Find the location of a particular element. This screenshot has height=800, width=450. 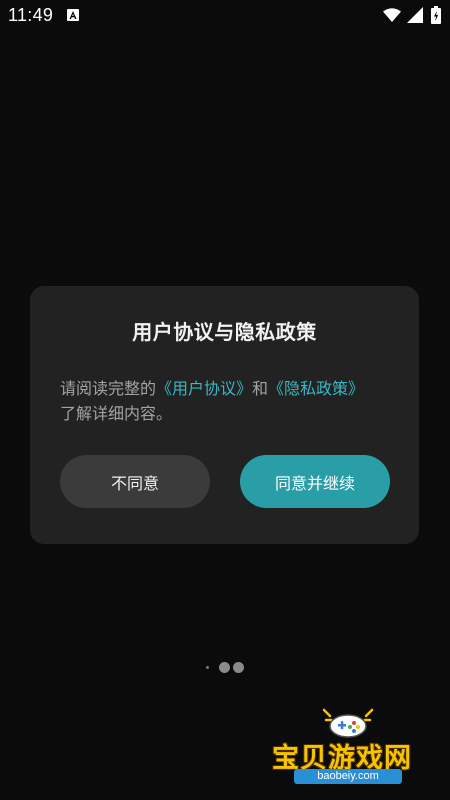

battery-icon is located at coordinates (436, 17).